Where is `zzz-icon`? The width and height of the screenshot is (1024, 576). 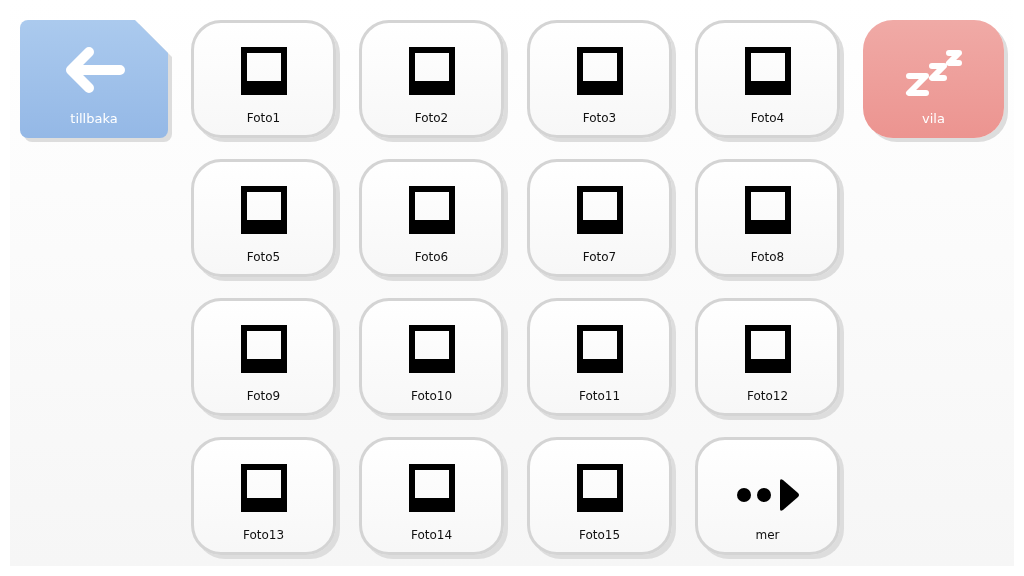
zzz-icon is located at coordinates (933, 73).